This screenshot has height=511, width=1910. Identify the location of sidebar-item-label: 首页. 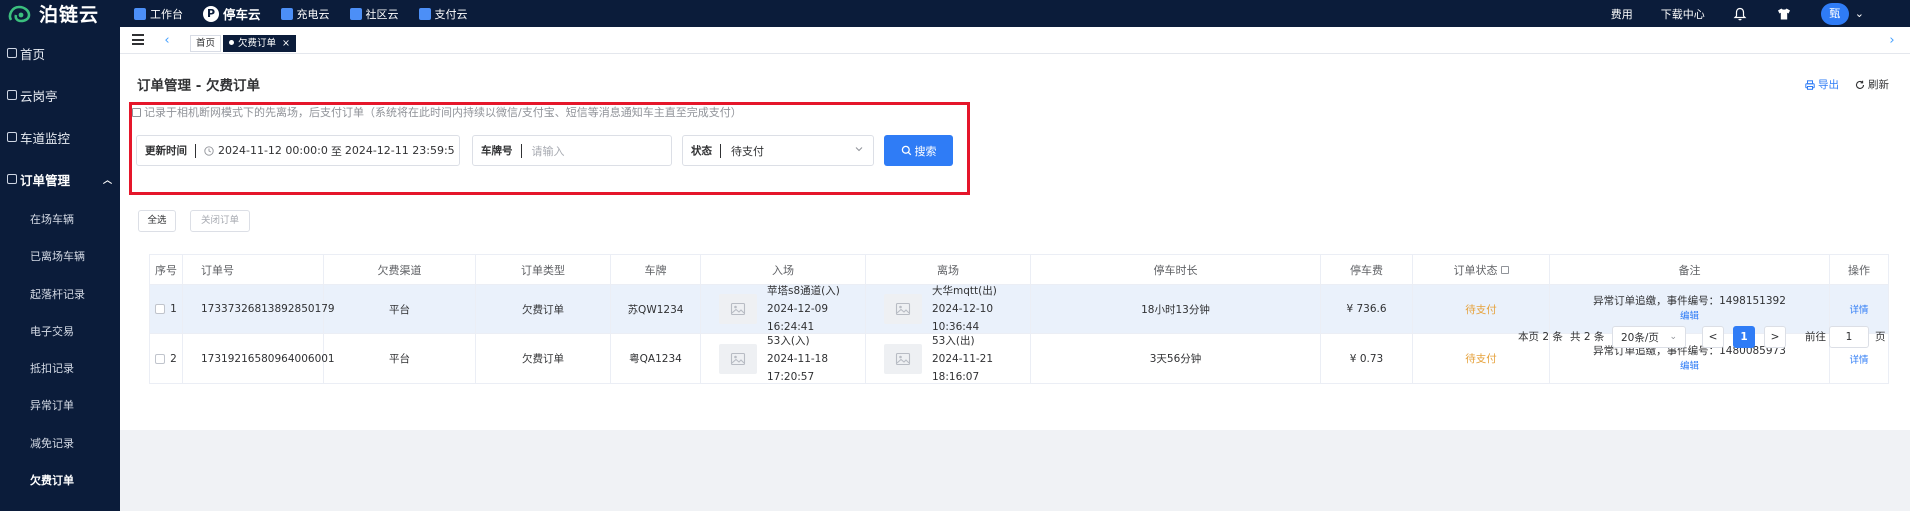
(33, 54).